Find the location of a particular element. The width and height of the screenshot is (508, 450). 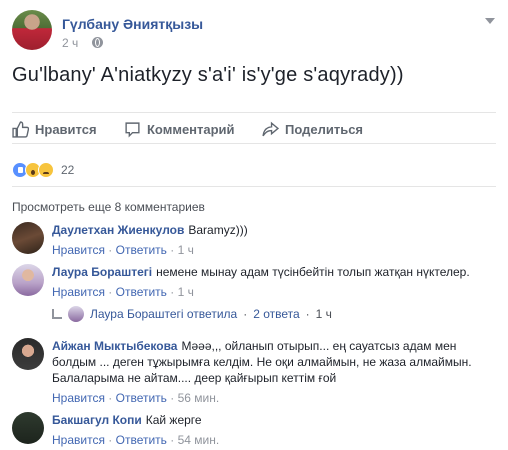

comment-label: Комментарий is located at coordinates (191, 129).